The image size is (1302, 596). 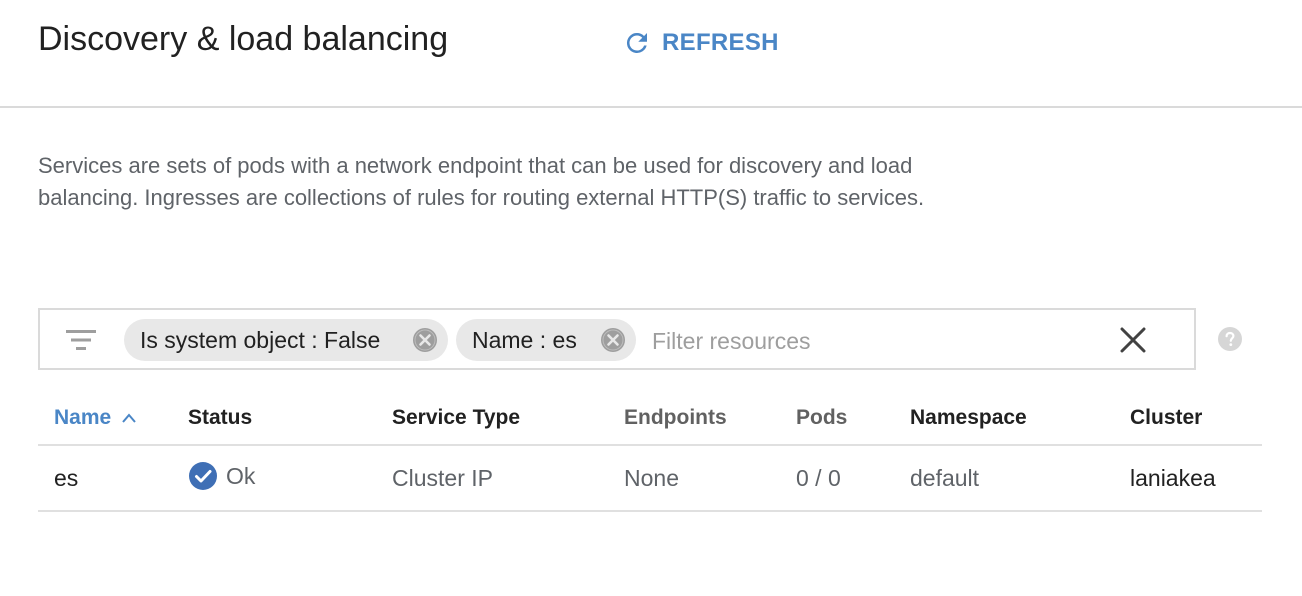 I want to click on column-header-endpoints: Endpoints, so click(x=675, y=417).